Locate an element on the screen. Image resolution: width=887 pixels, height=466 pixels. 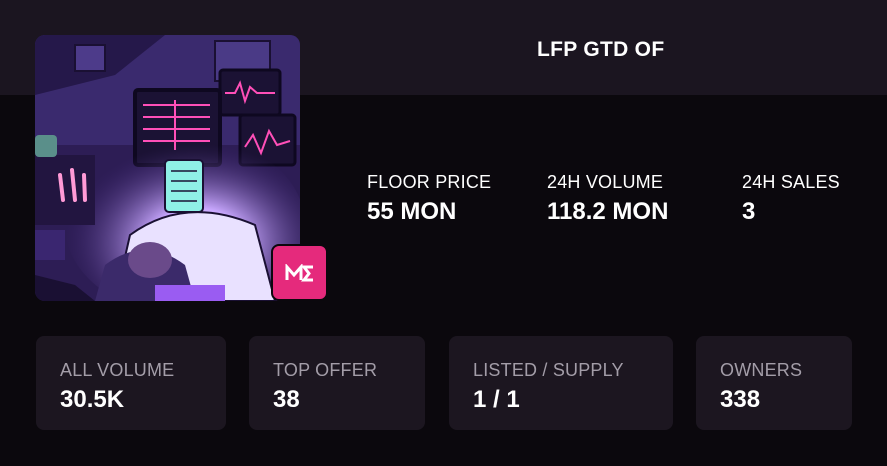
stat-value: 118.2 MON is located at coordinates (608, 211).